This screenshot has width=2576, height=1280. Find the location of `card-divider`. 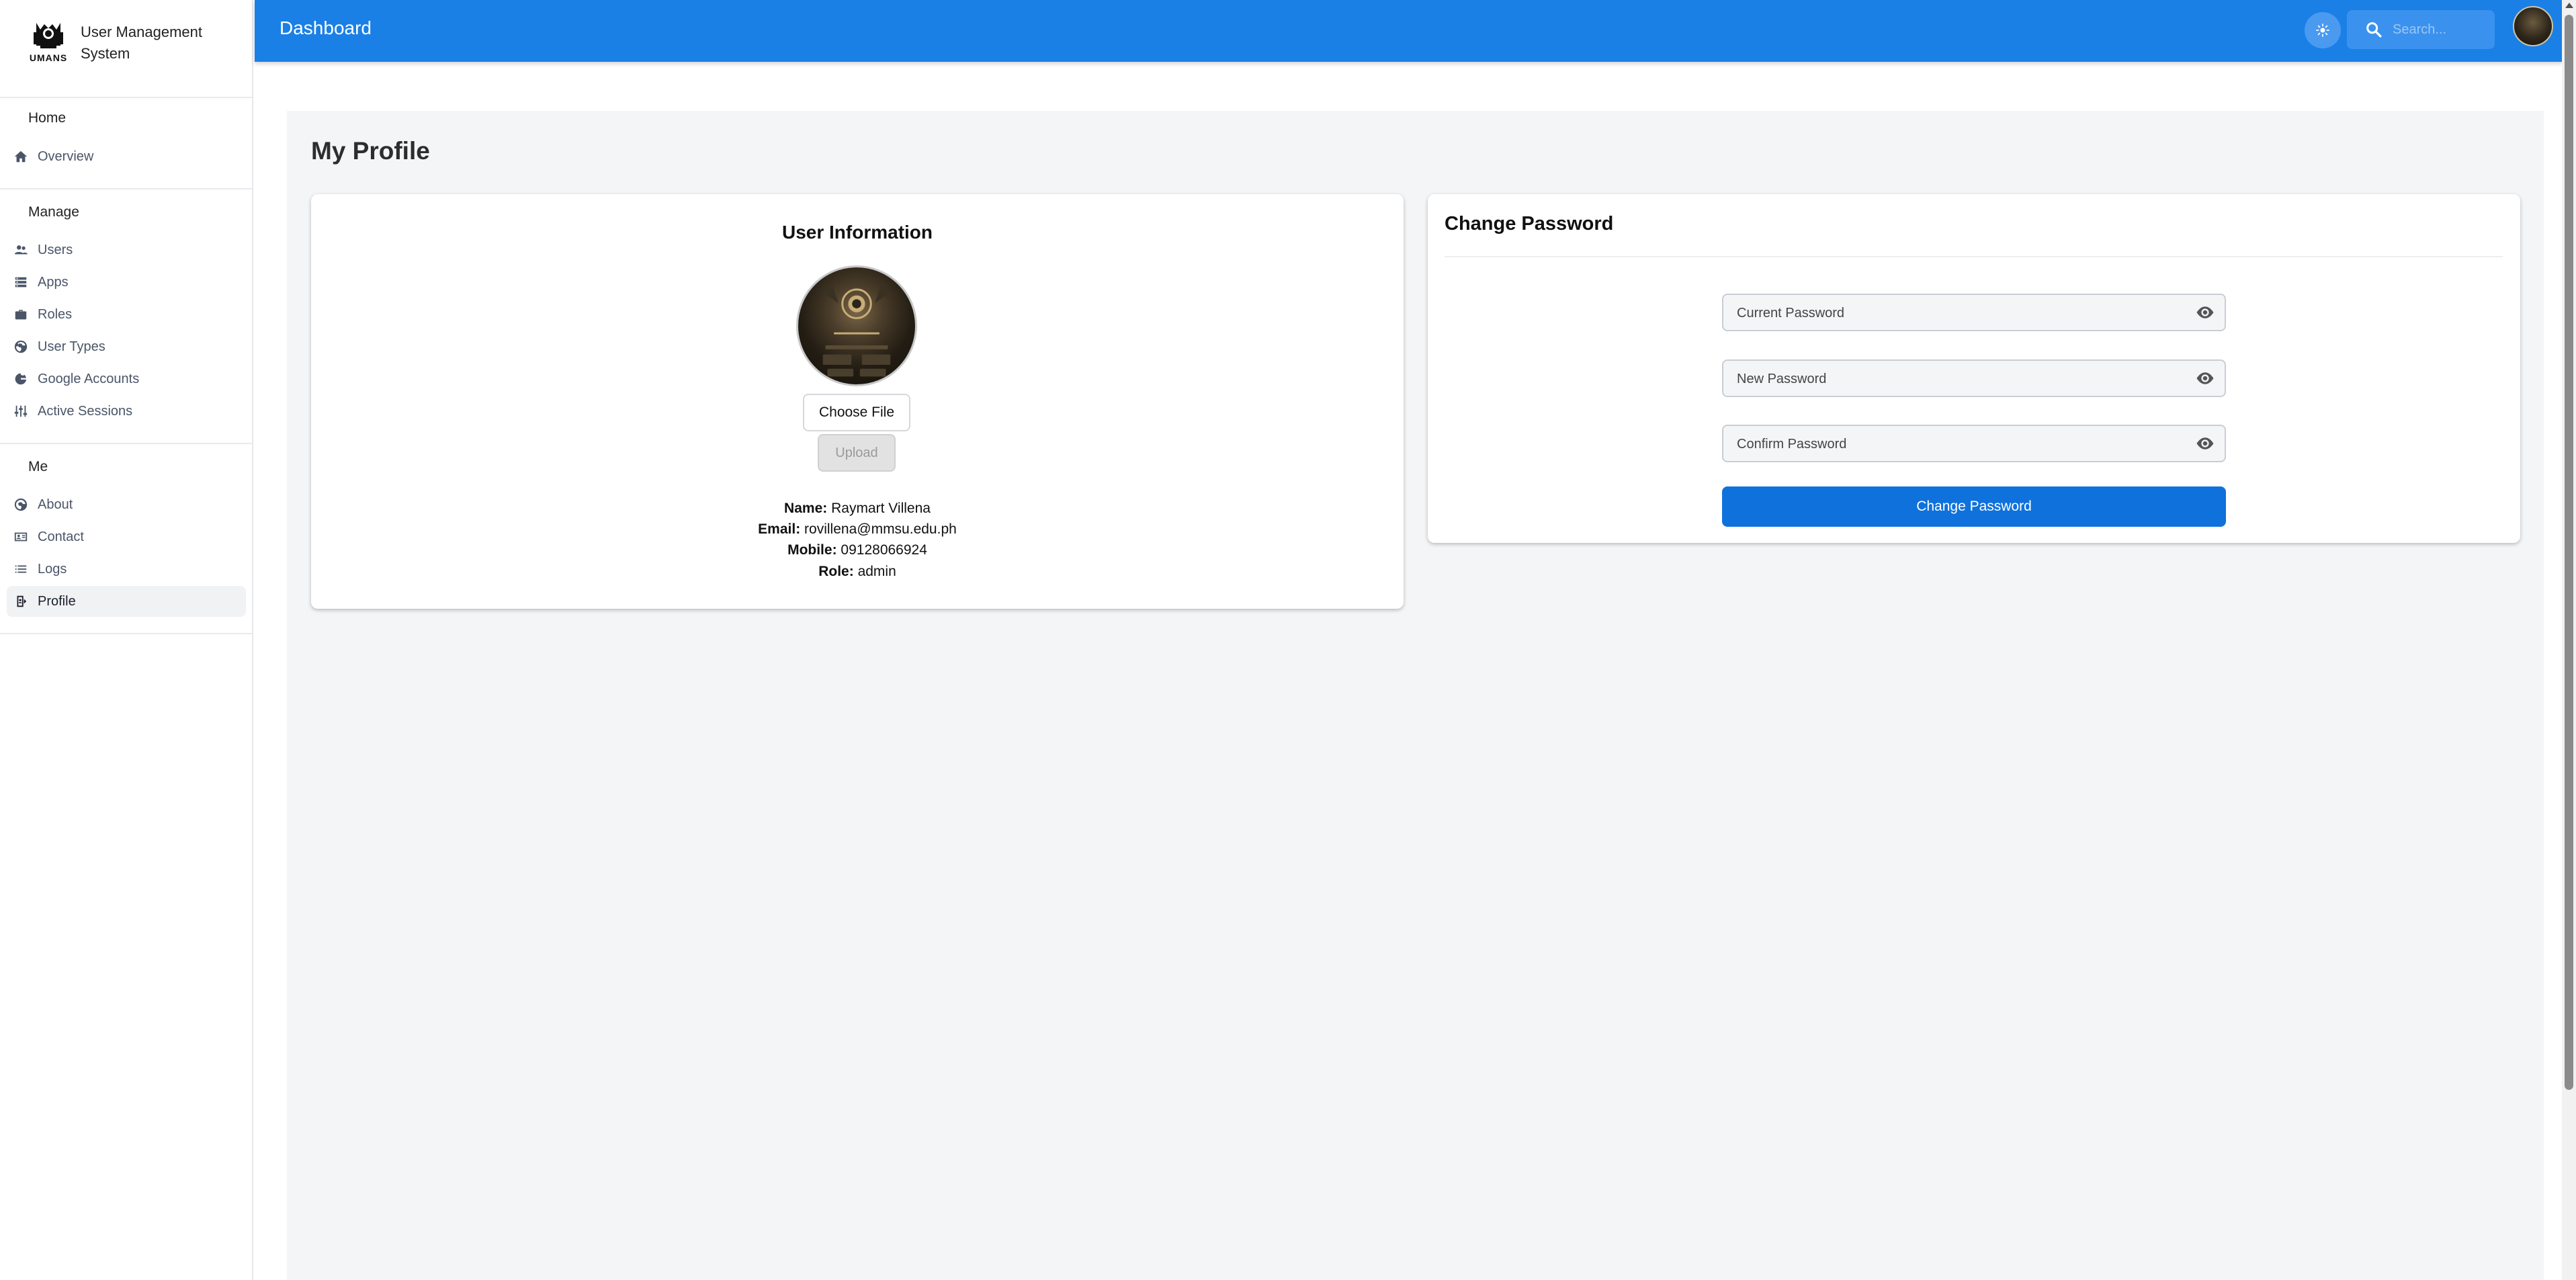

card-divider is located at coordinates (1974, 256).